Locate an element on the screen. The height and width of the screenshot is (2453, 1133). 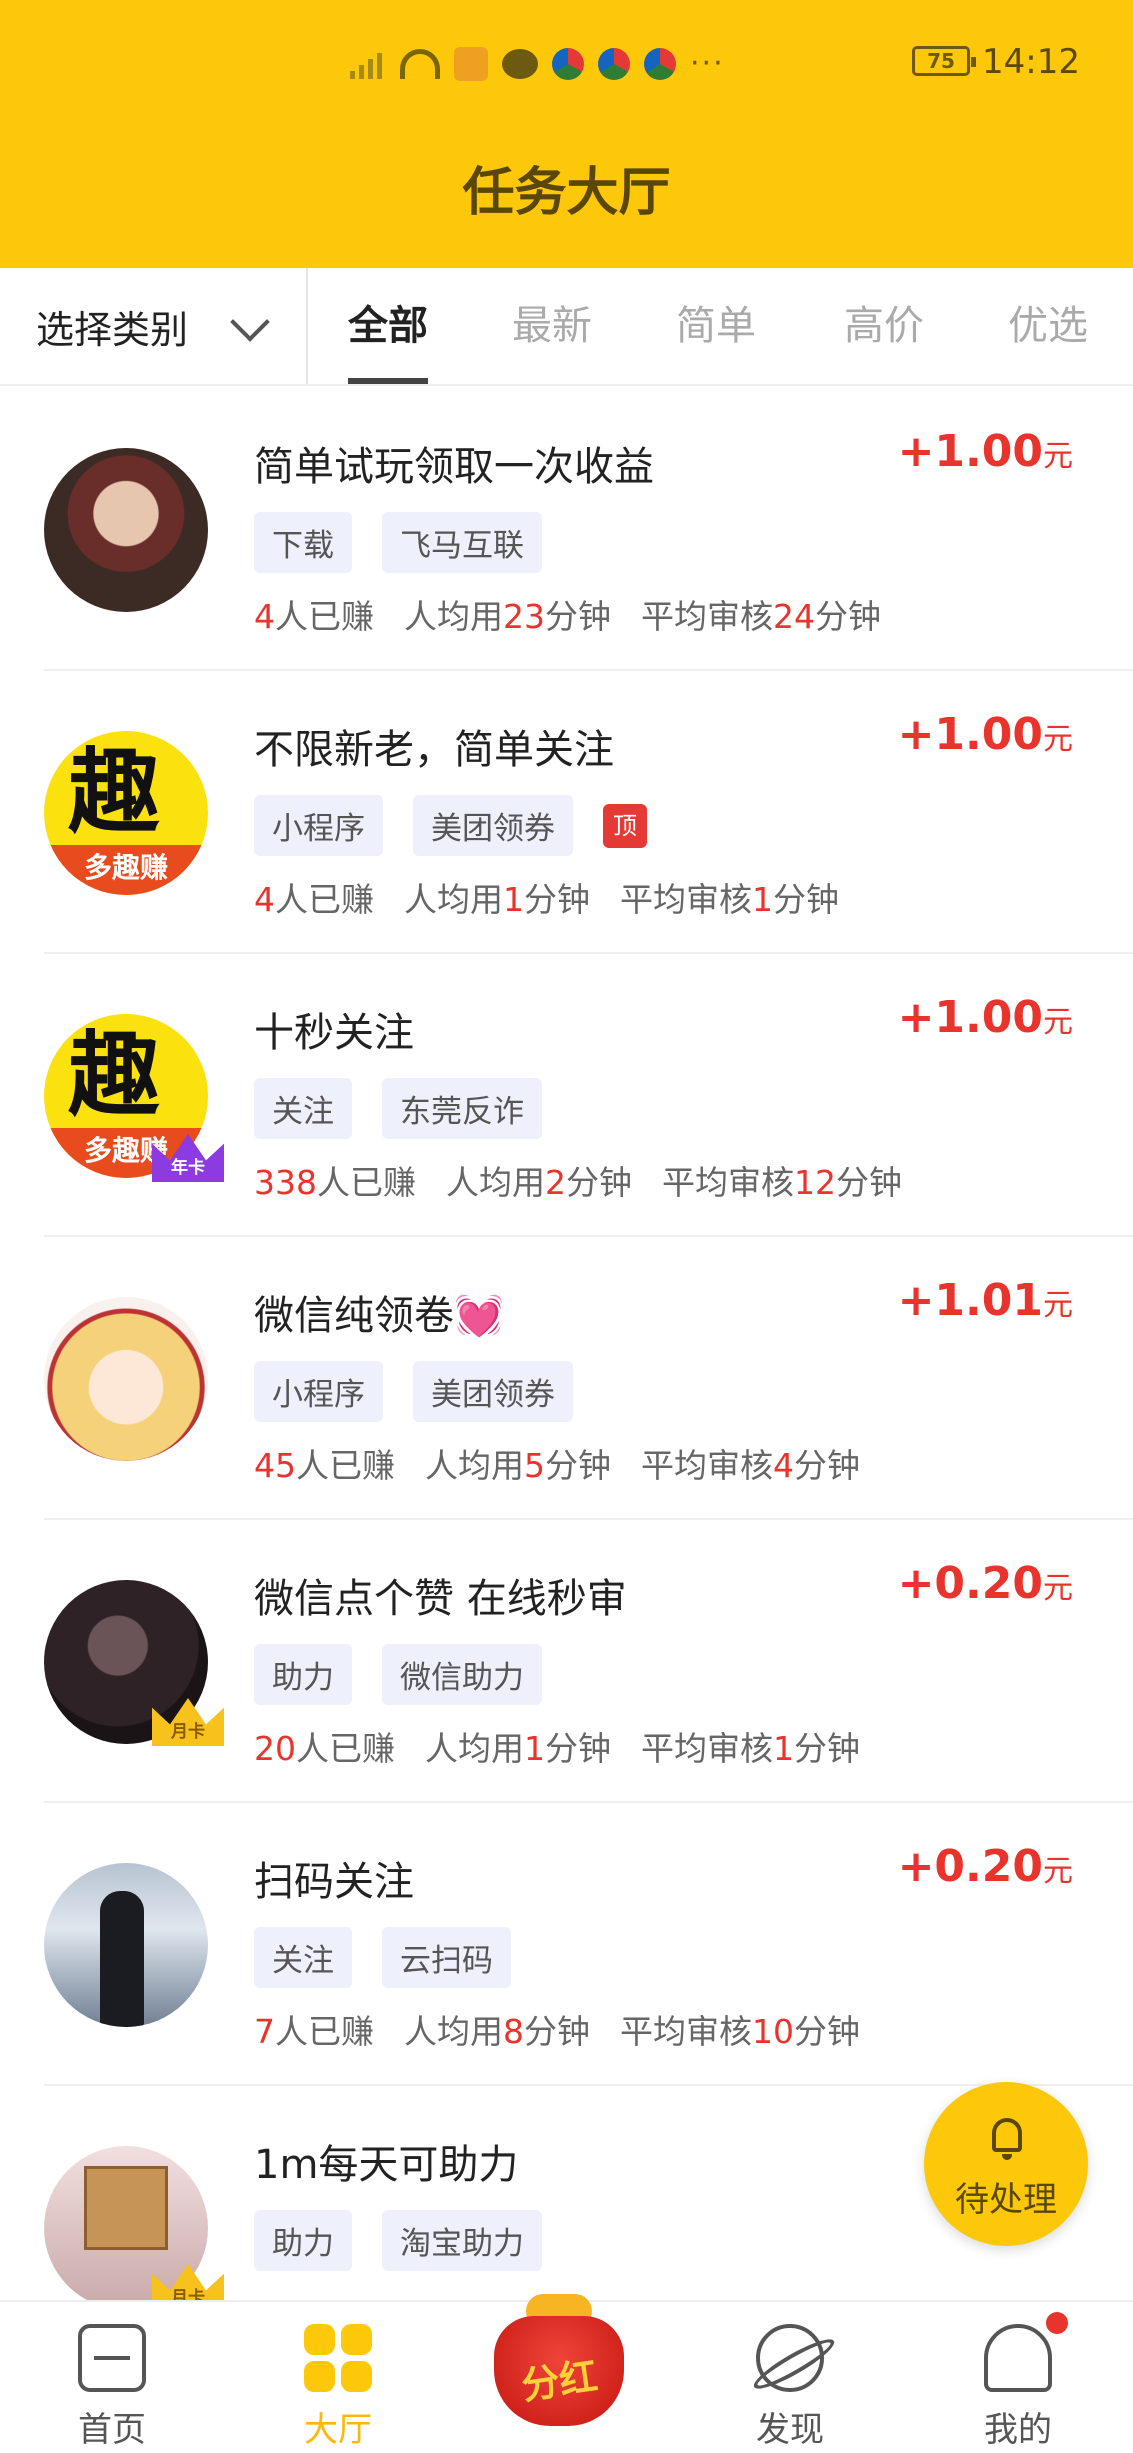
status-bar: ··· 75 14:12 is located at coordinates (566, 65).